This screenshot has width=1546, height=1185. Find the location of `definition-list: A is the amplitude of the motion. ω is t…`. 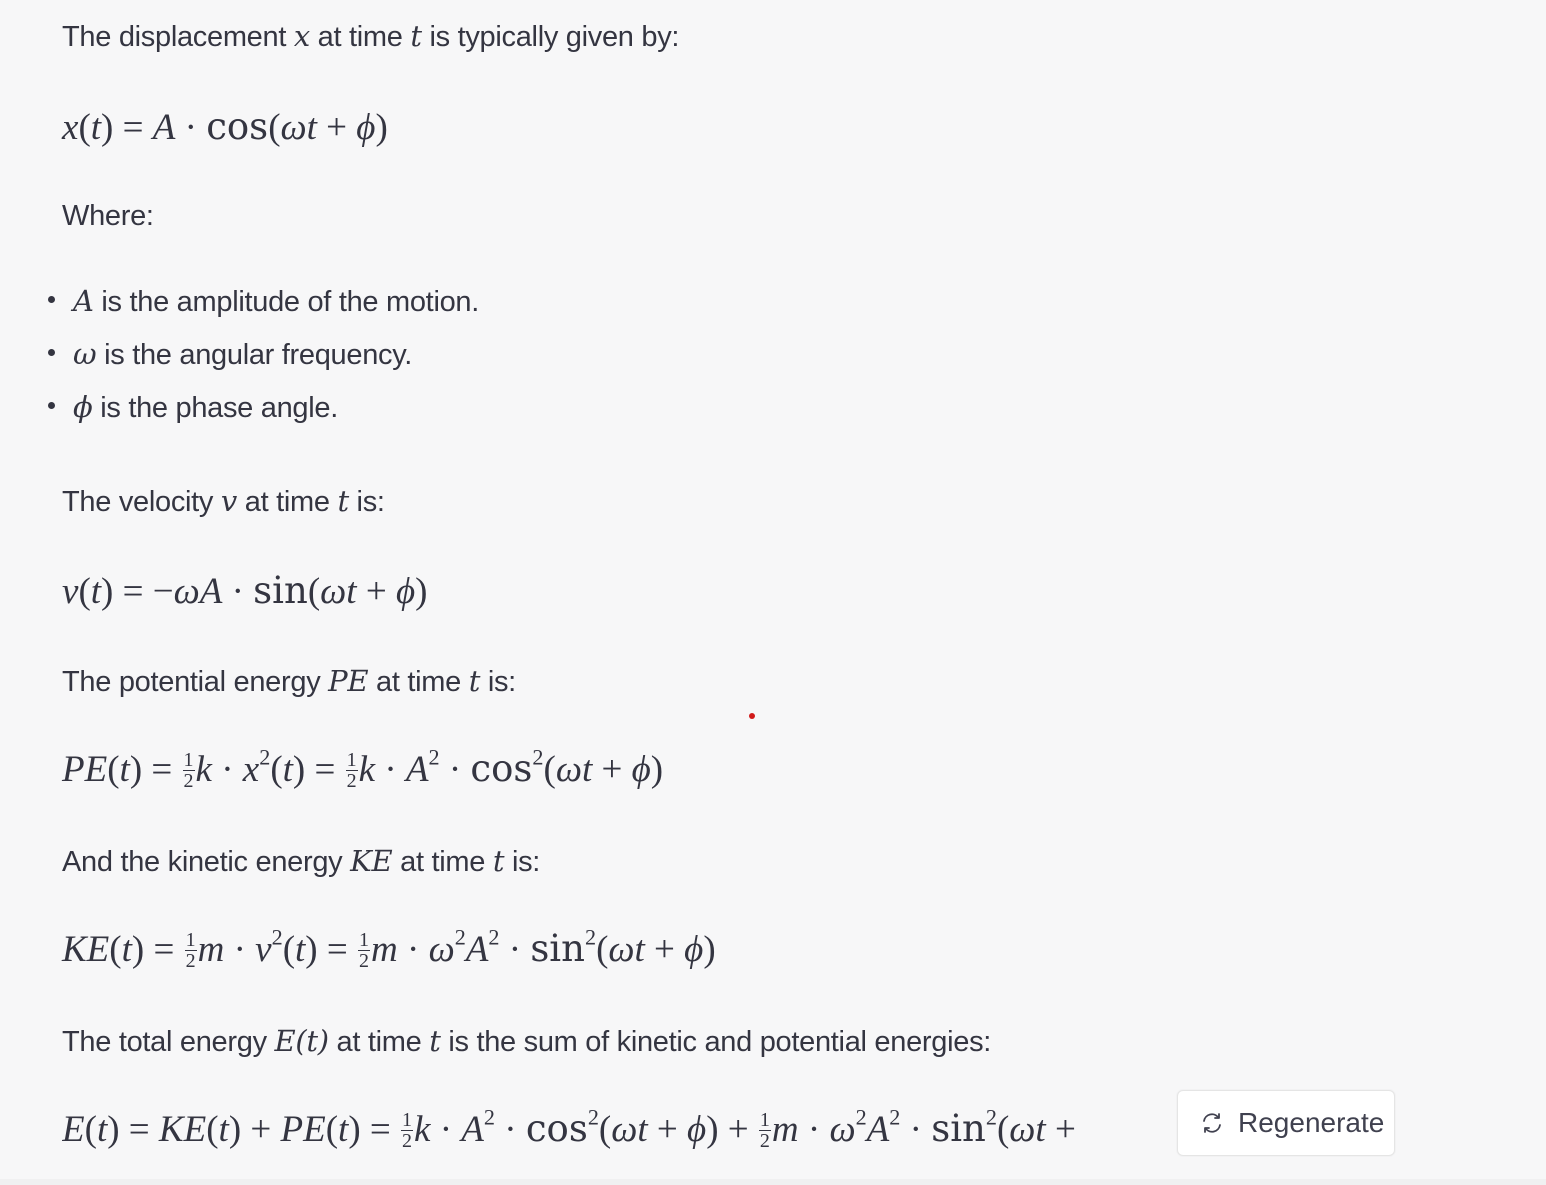

definition-list: A is the amplitude of the motion. ω is t… is located at coordinates (263, 363).